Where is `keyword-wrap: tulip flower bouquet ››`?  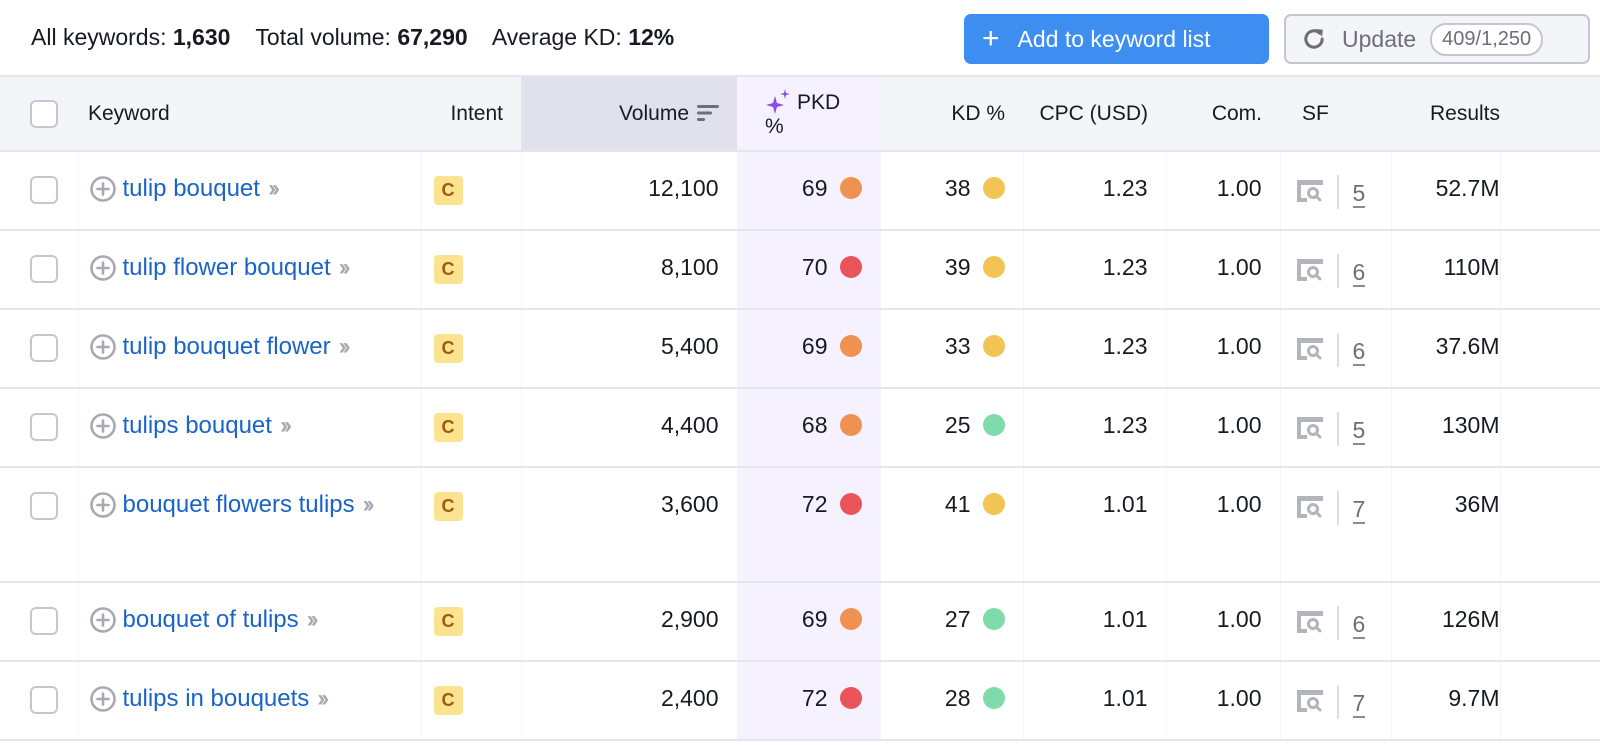
keyword-wrap: tulip flower bouquet ›› is located at coordinates (246, 270).